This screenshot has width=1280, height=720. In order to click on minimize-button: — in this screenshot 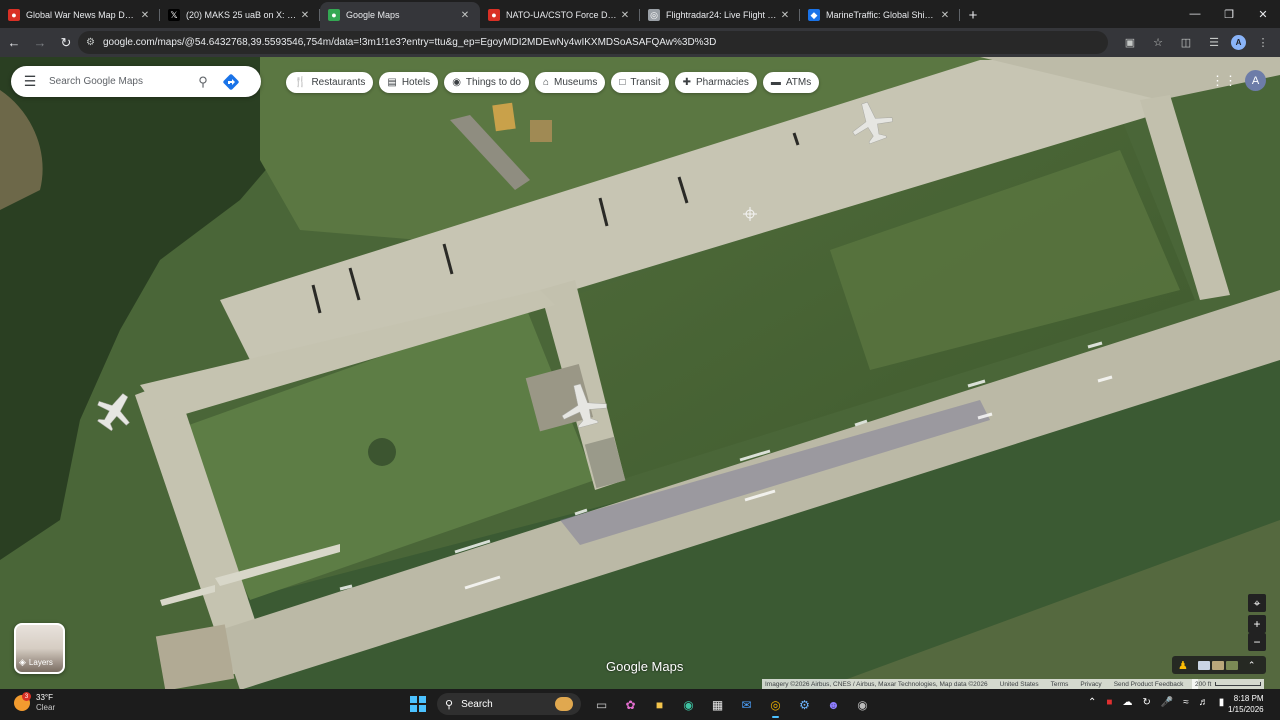, I will do `click(1195, 14)`.